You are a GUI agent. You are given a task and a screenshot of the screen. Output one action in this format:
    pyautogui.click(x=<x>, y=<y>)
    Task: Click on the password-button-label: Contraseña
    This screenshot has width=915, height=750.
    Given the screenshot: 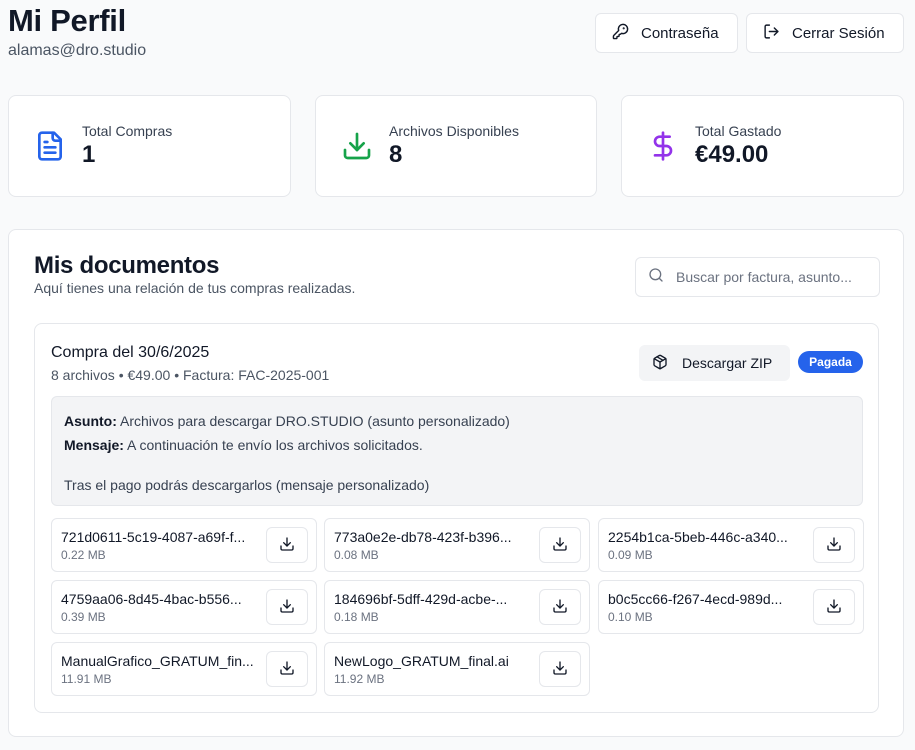 What is the action you would take?
    pyautogui.click(x=680, y=33)
    